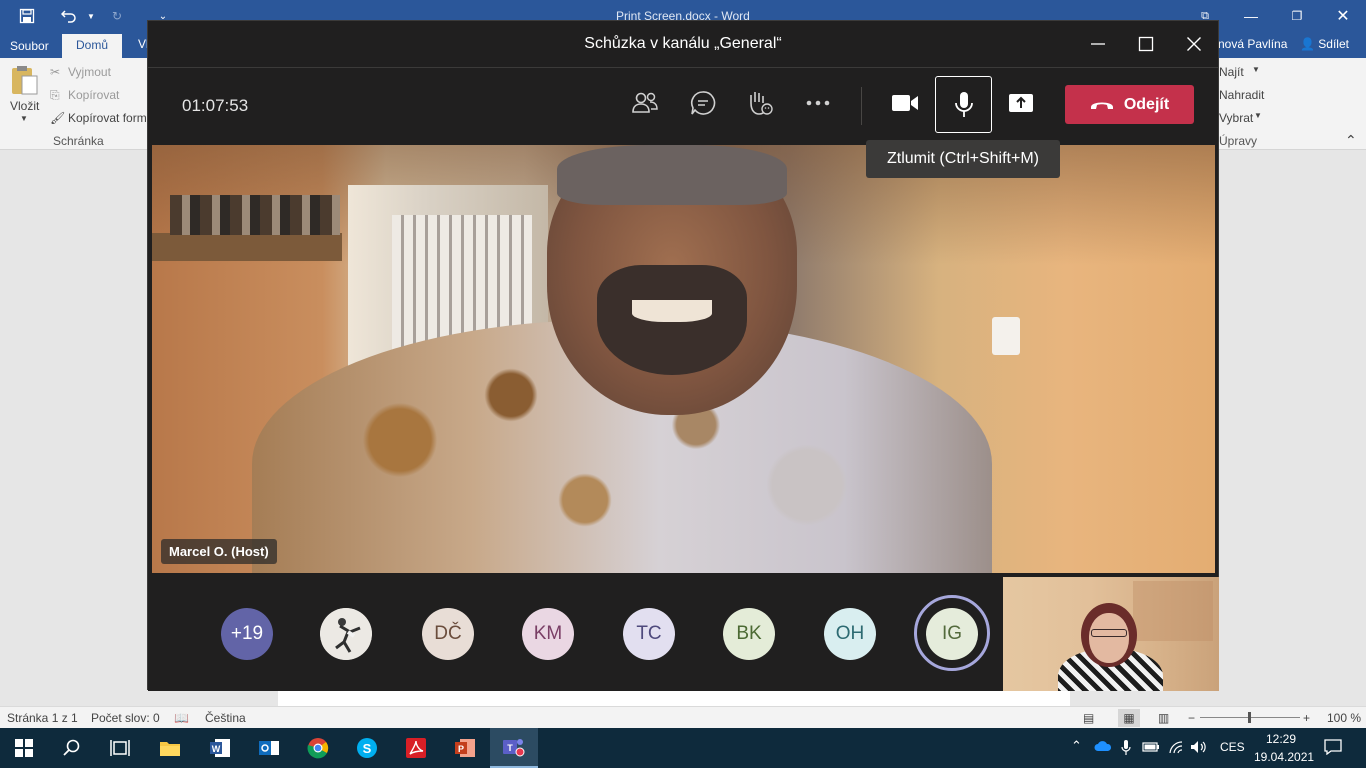 Image resolution: width=1366 pixels, height=768 pixels. I want to click on format-painter-icon: 🖌, so click(57, 118).